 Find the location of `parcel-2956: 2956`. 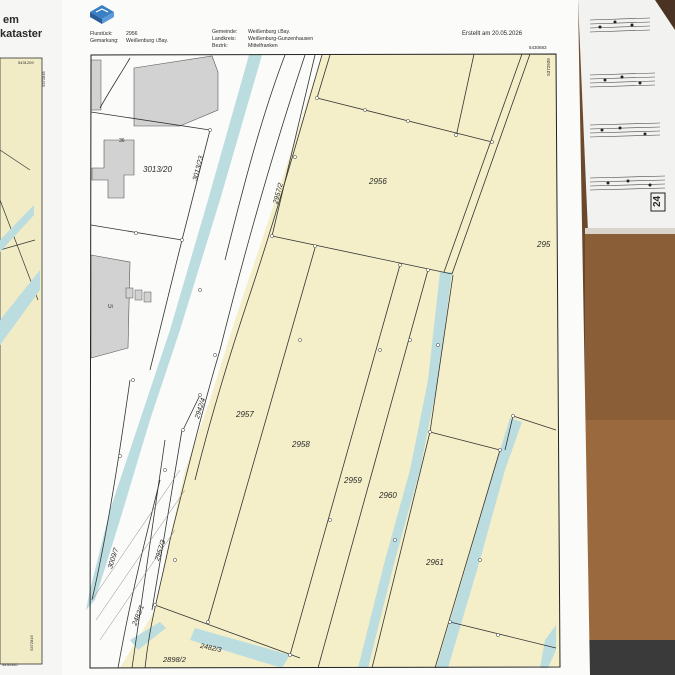

parcel-2956: 2956 is located at coordinates (378, 181).